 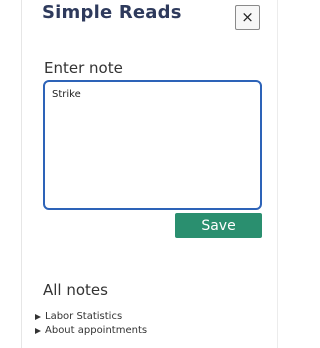 I want to click on note-item-about-appointments: About appointments, so click(x=91, y=330).